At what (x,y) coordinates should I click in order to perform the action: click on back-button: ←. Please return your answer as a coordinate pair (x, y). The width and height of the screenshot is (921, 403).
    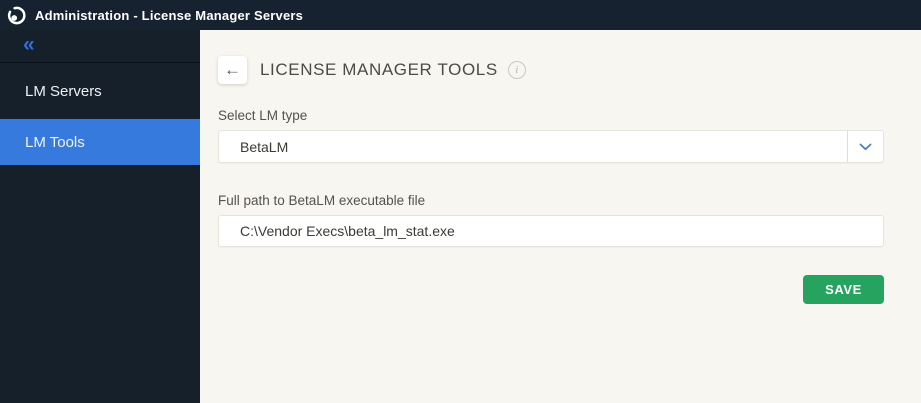
    Looking at the image, I should click on (232, 69).